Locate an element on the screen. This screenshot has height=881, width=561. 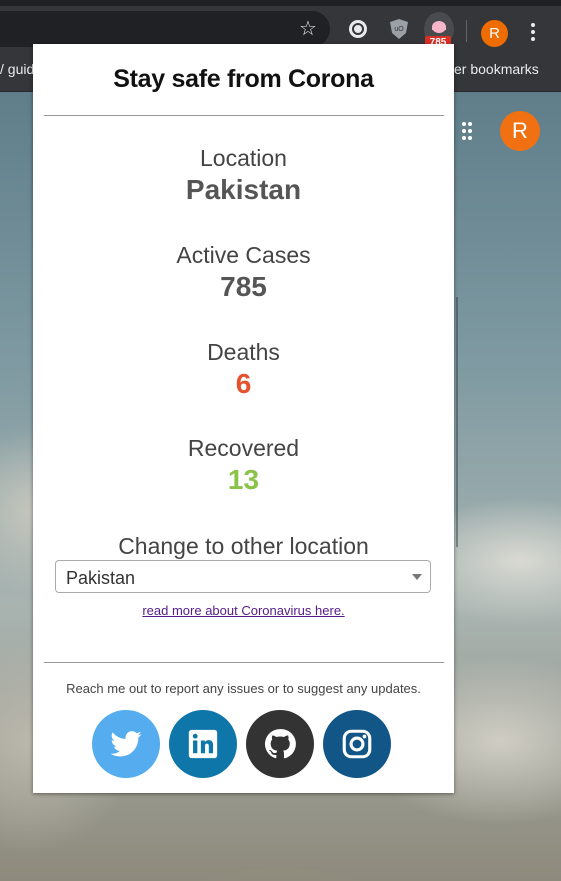
bookmark-item: / guid is located at coordinates (17, 69).